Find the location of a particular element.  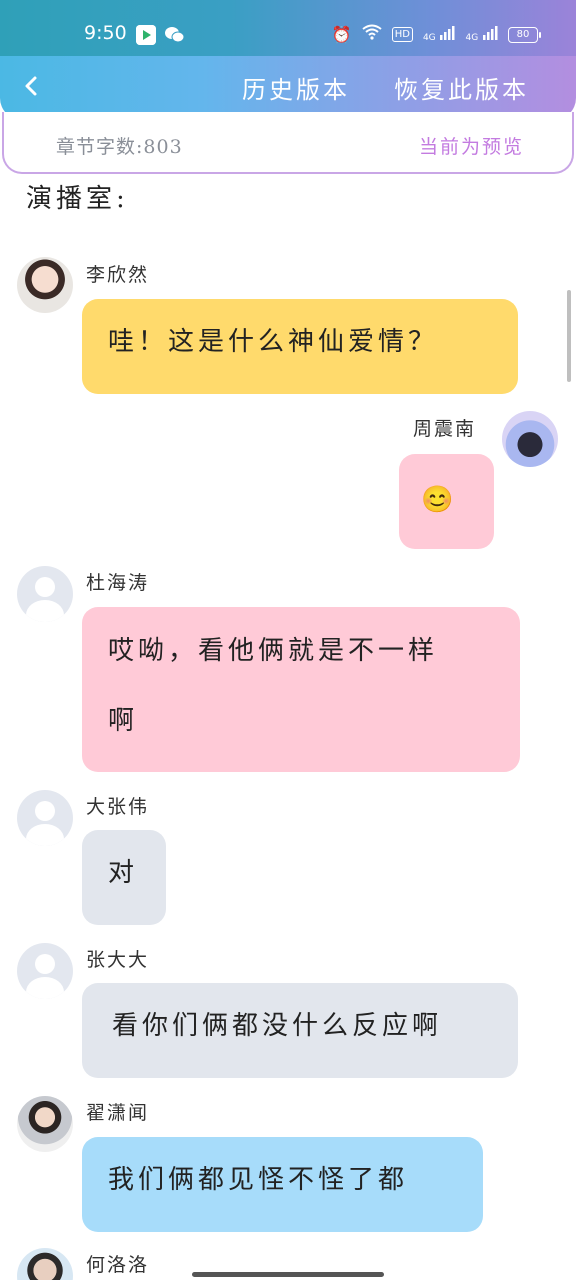

wifi-icon is located at coordinates (372, 34).